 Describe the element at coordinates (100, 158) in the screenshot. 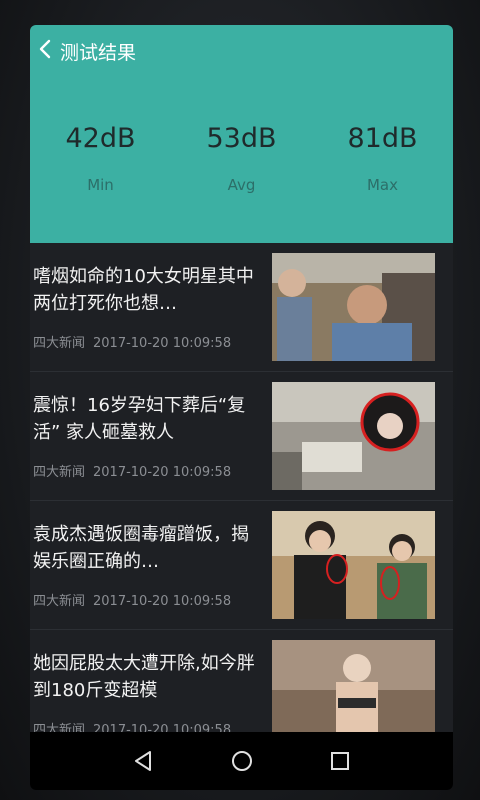

I see `stat-min: 42dB Min` at that location.